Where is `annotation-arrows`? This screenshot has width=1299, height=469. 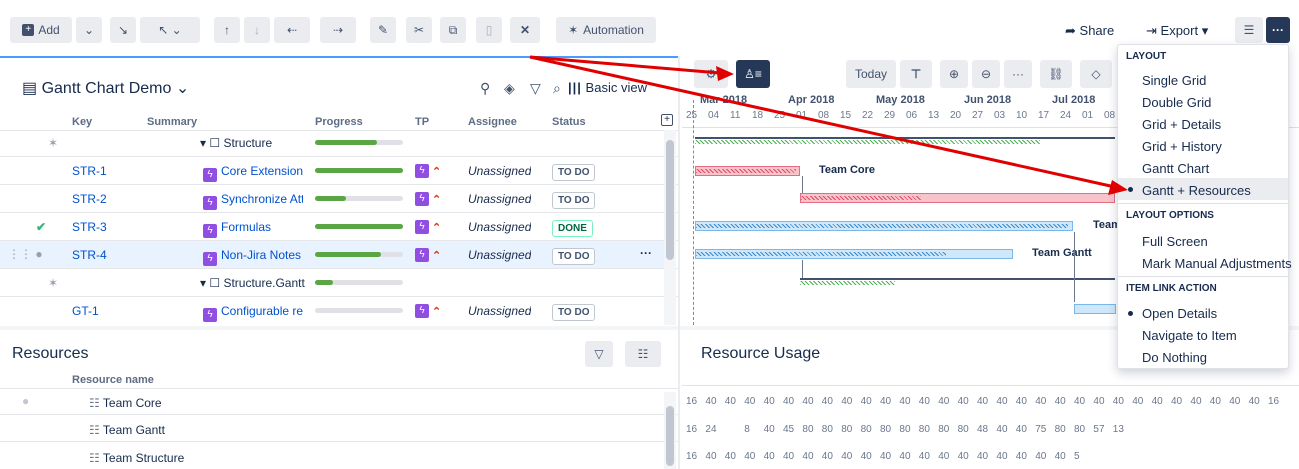
annotation-arrows is located at coordinates (828, 125).